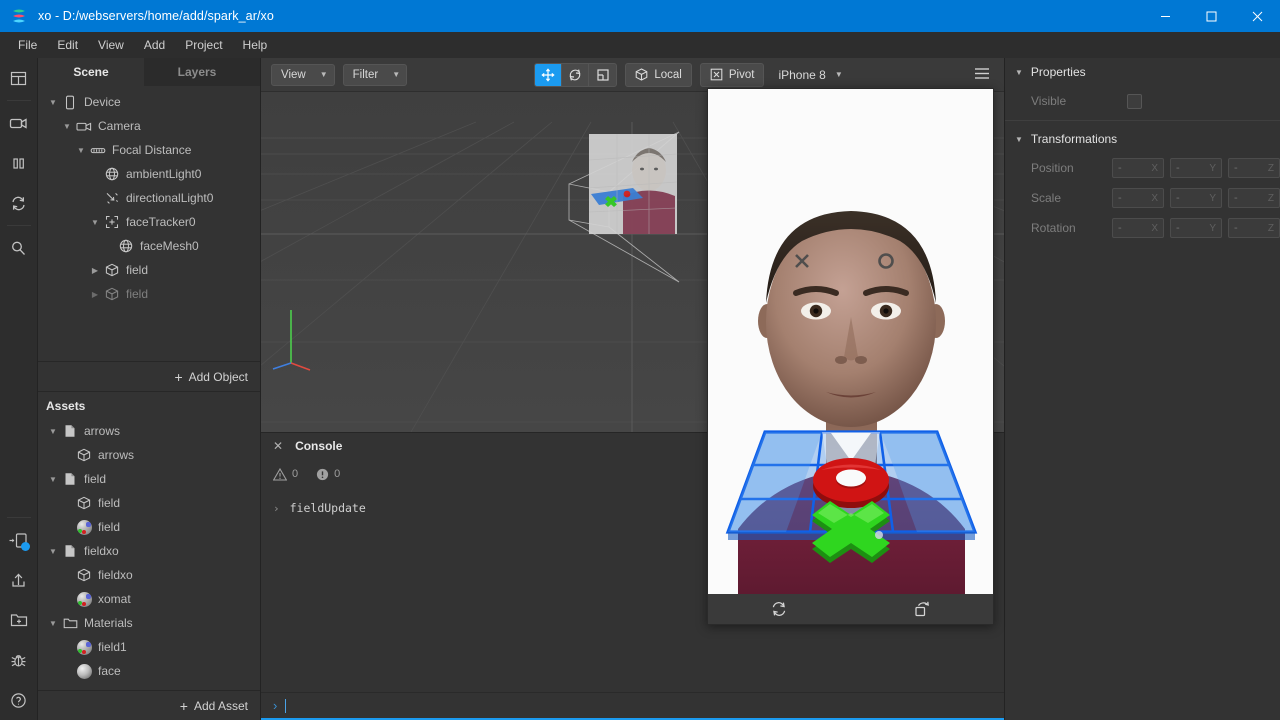  Describe the element at coordinates (1138, 198) in the screenshot. I see `scale-x-field: - X` at that location.